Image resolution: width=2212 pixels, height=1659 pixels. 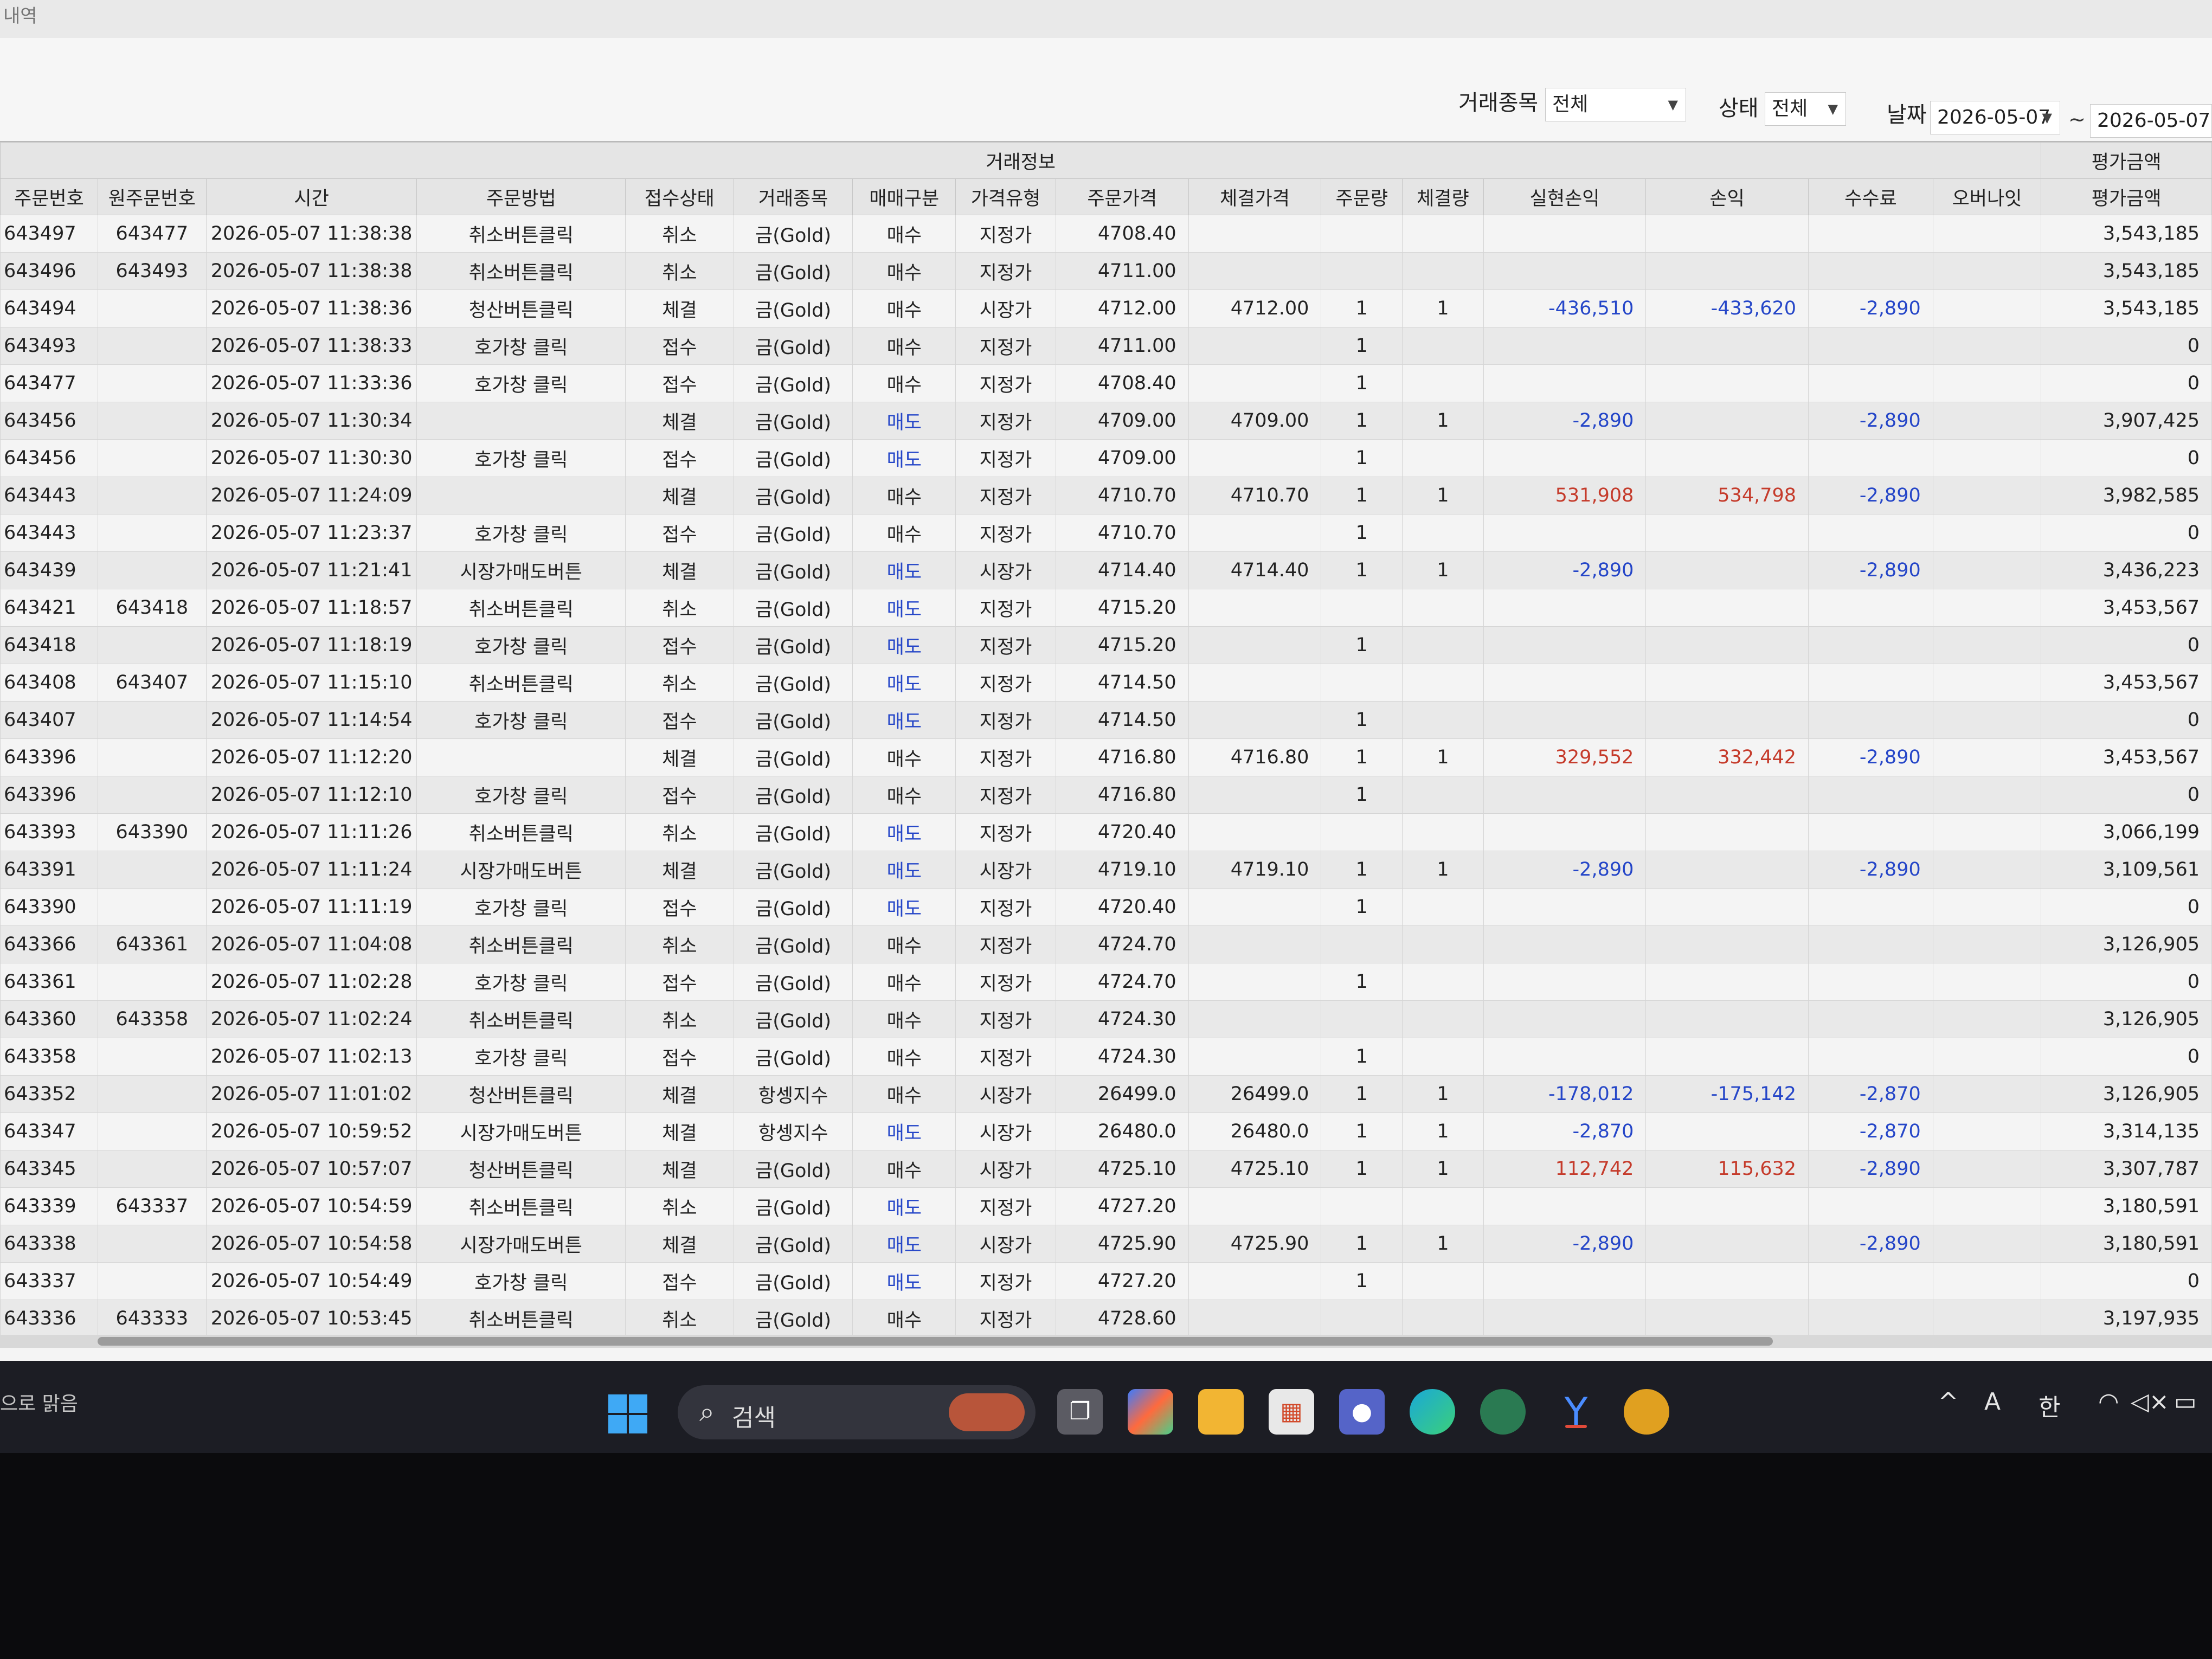 I want to click on windows-start-icon, so click(x=627, y=1414).